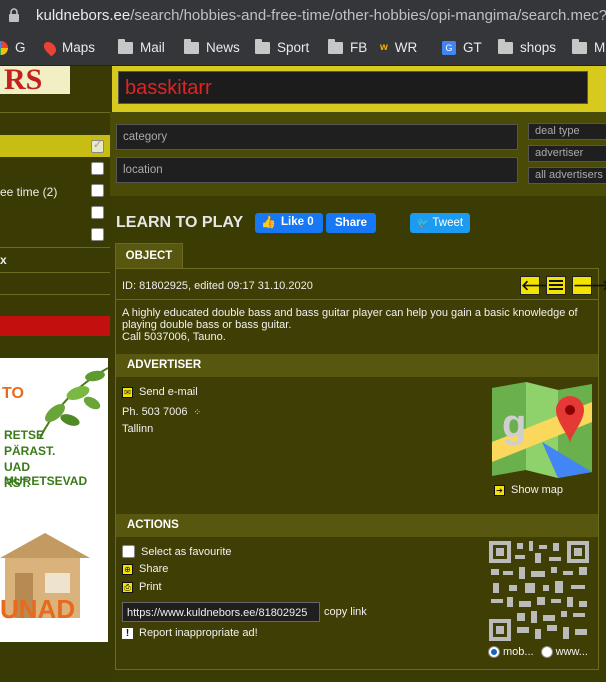 This screenshot has height=682, width=606. I want to click on google-maps-icon: g, so click(542, 430).